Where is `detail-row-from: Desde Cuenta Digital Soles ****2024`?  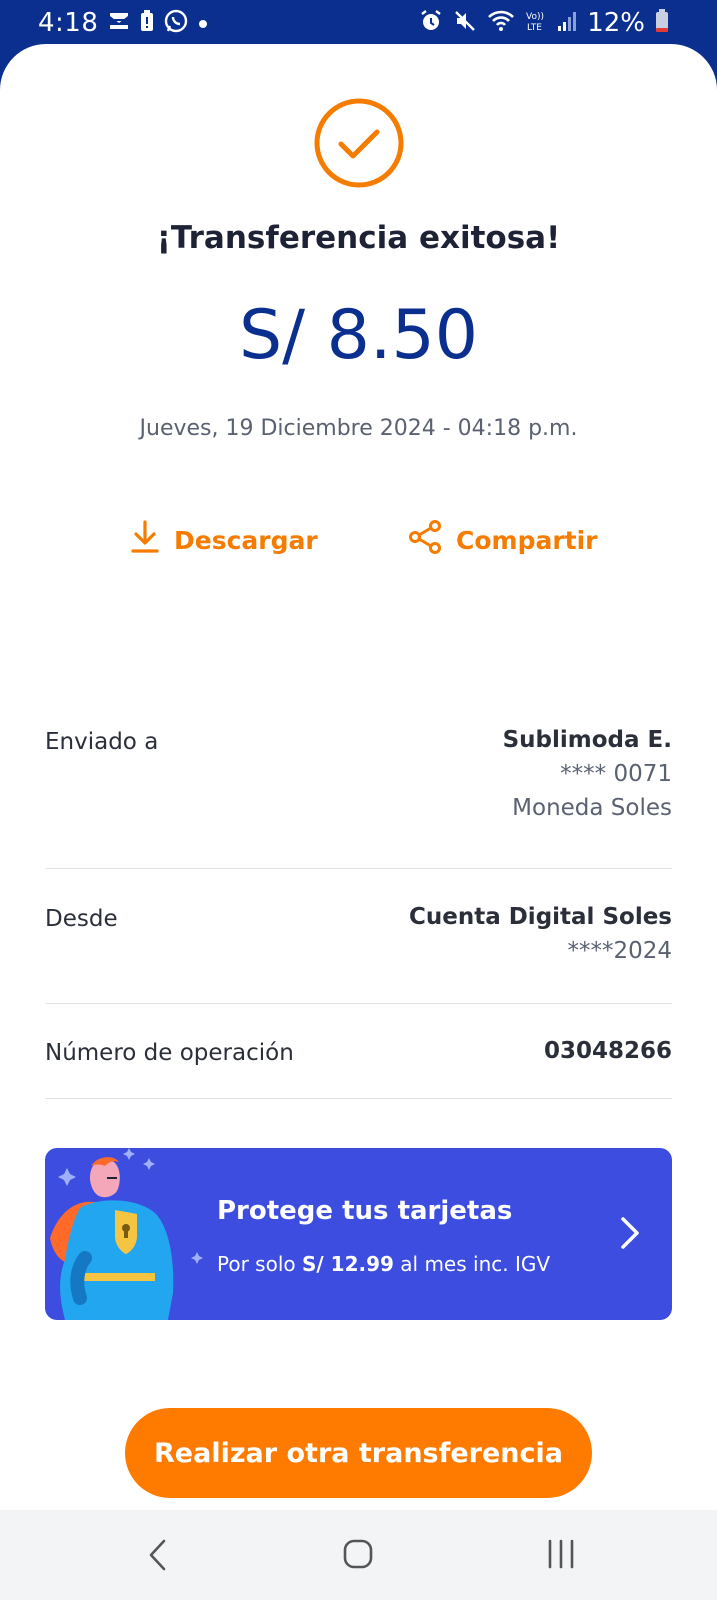 detail-row-from: Desde Cuenta Digital Soles ****2024 is located at coordinates (358, 936).